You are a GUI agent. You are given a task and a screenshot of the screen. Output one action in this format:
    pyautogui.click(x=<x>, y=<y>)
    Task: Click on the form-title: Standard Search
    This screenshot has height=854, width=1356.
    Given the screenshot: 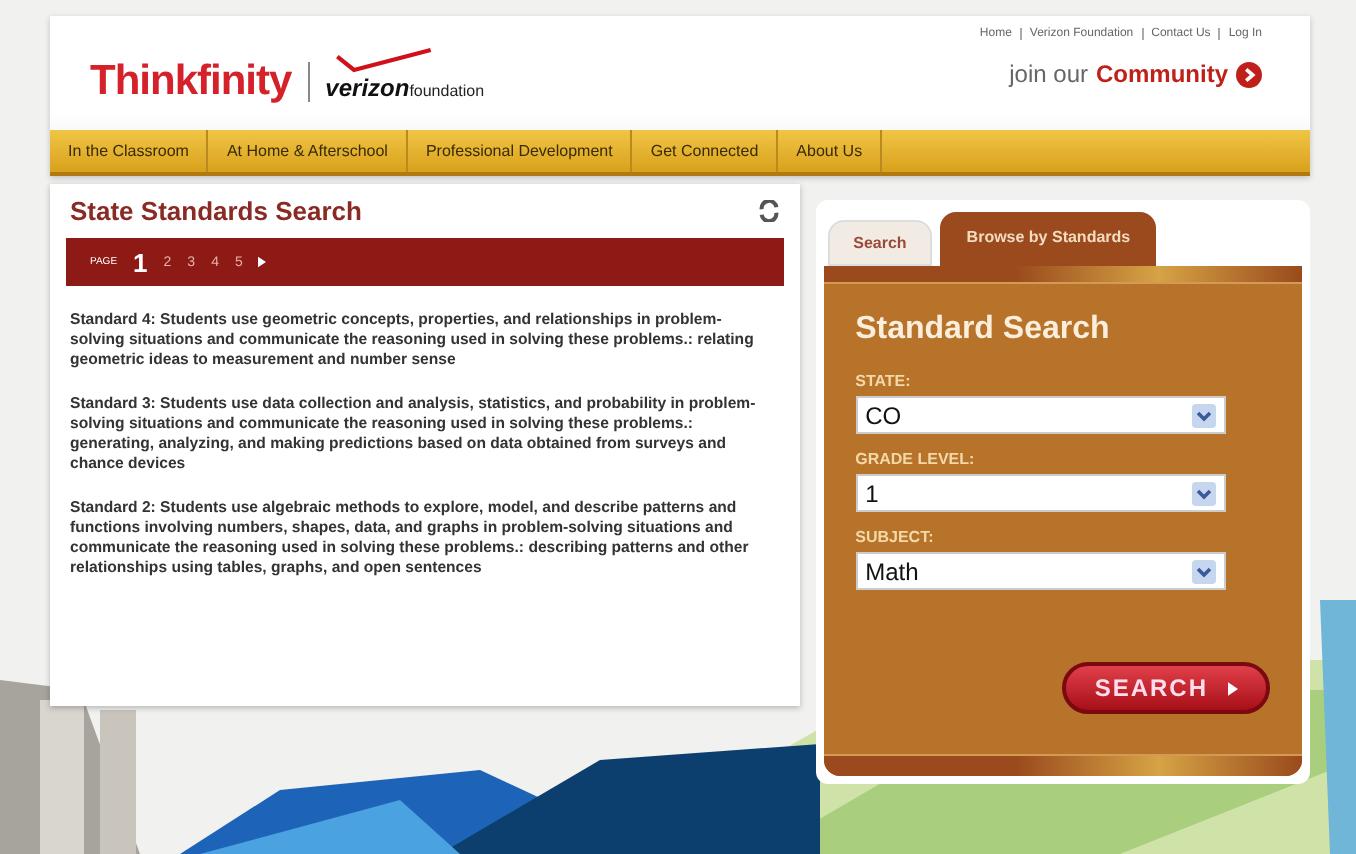 What is the action you would take?
    pyautogui.click(x=983, y=330)
    